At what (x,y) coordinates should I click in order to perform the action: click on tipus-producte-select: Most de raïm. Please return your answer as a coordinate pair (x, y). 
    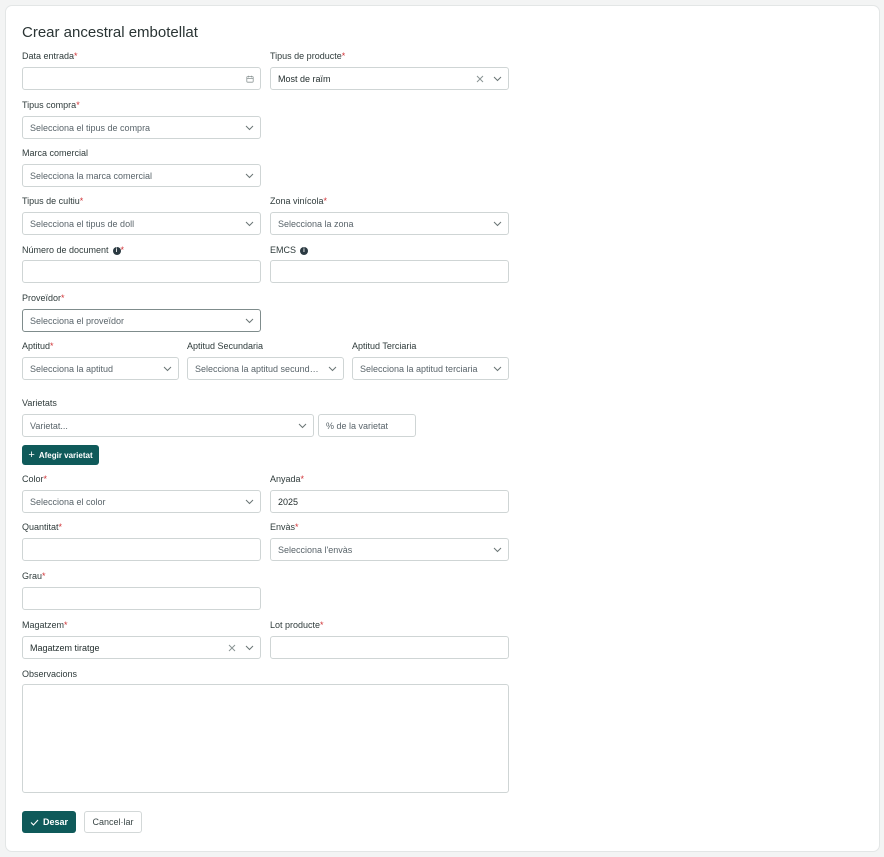
    Looking at the image, I should click on (389, 78).